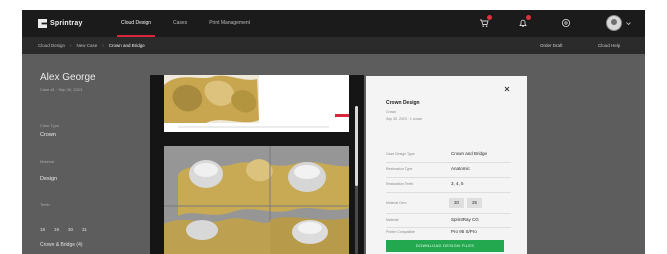  Describe the element at coordinates (42, 229) in the screenshot. I see `tooth-number: 18` at that location.